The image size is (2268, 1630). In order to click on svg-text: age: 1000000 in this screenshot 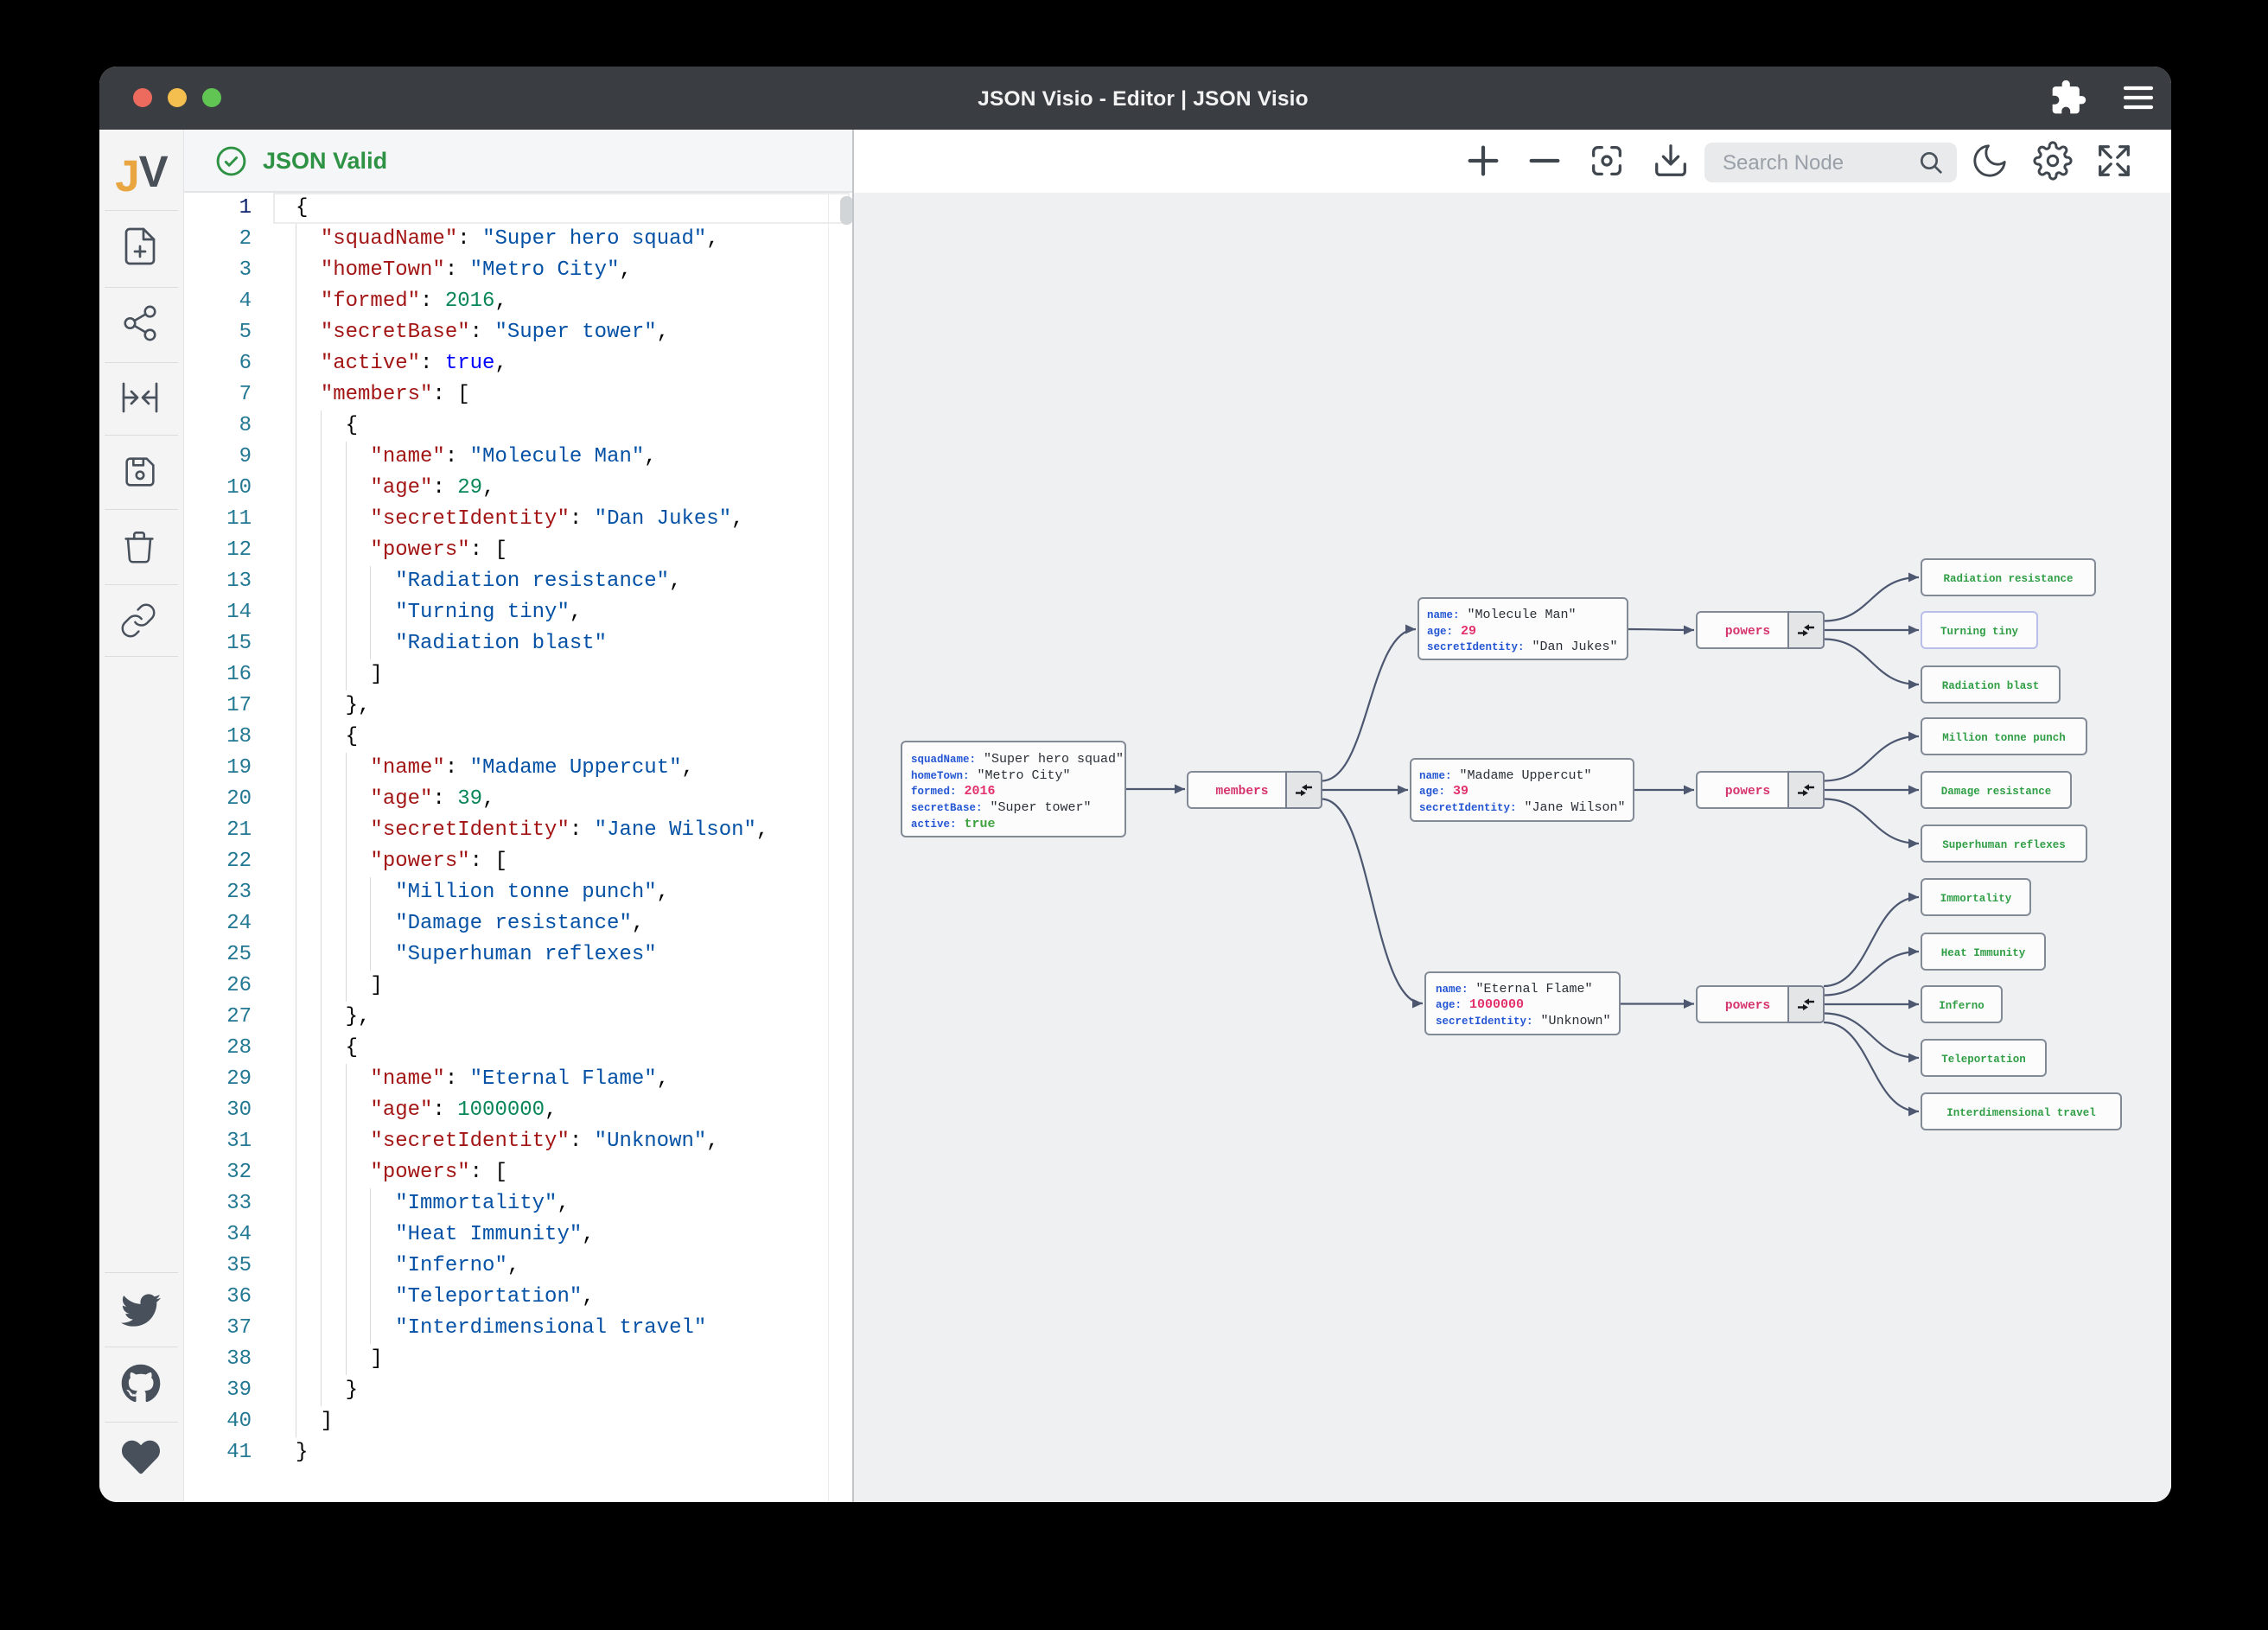, I will do `click(1480, 1005)`.